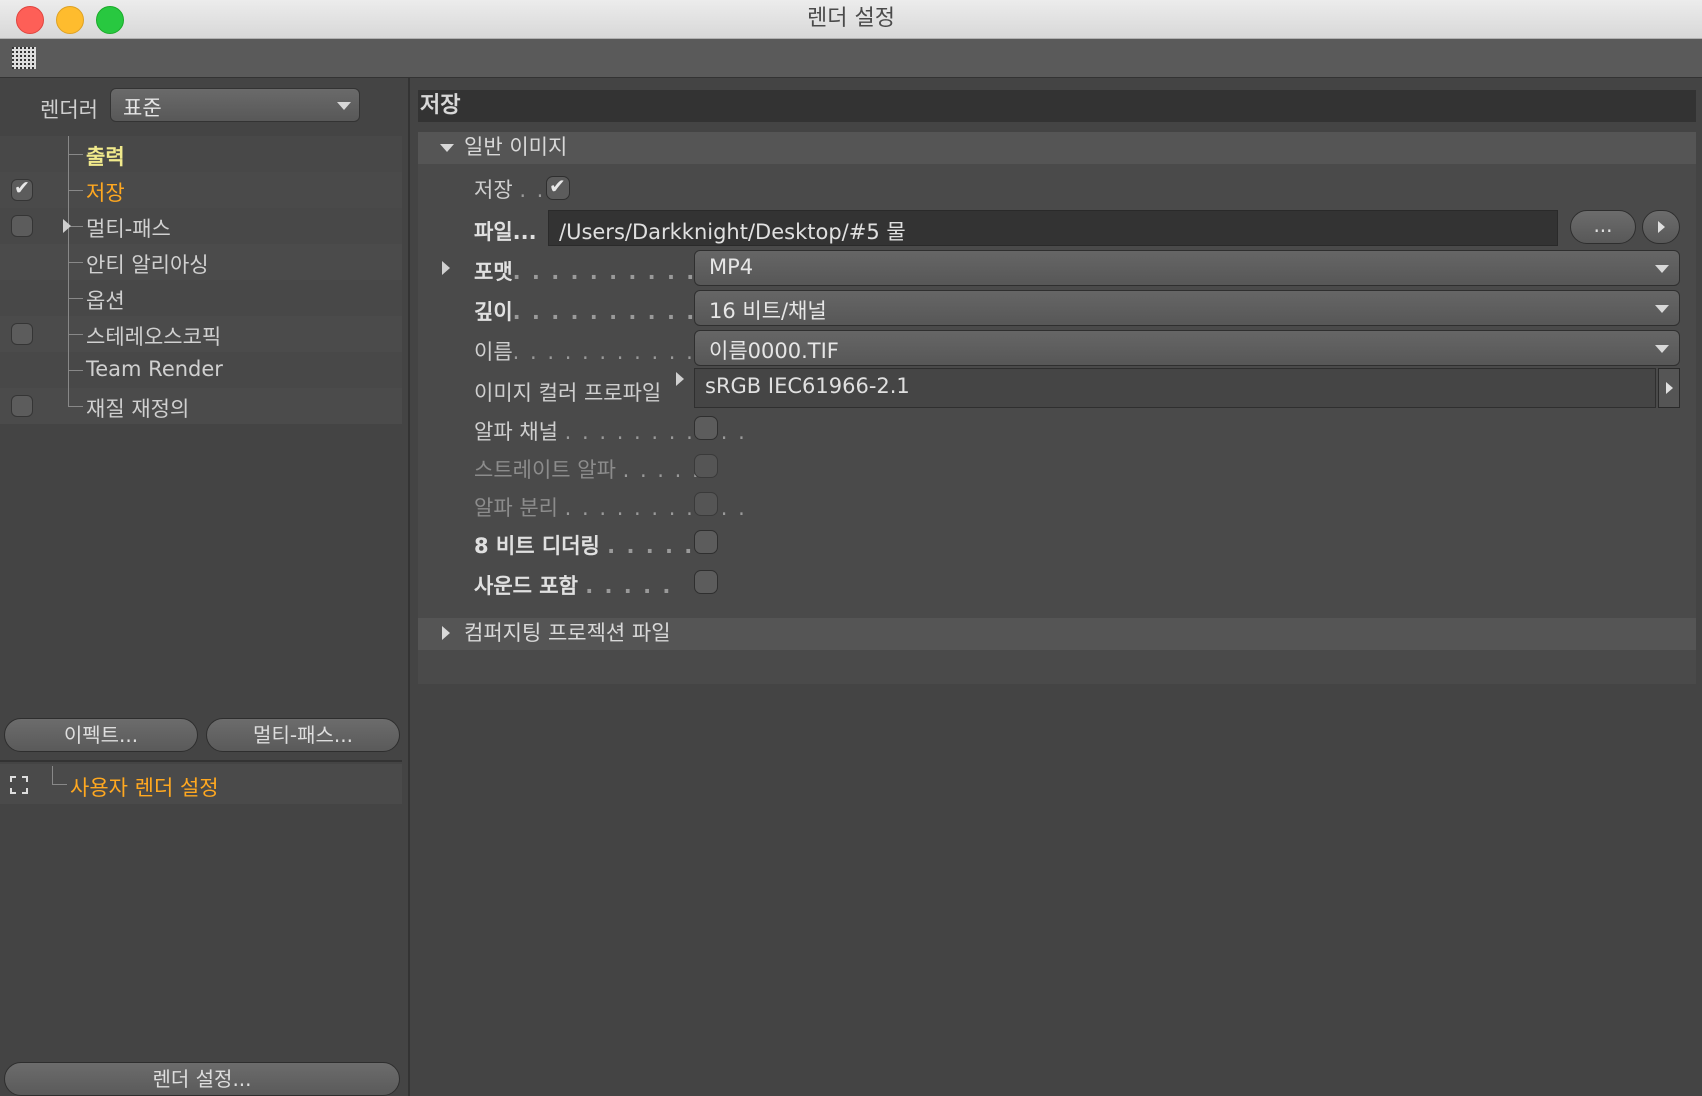 This screenshot has width=1702, height=1096. Describe the element at coordinates (201, 761) in the screenshot. I see `divider` at that location.